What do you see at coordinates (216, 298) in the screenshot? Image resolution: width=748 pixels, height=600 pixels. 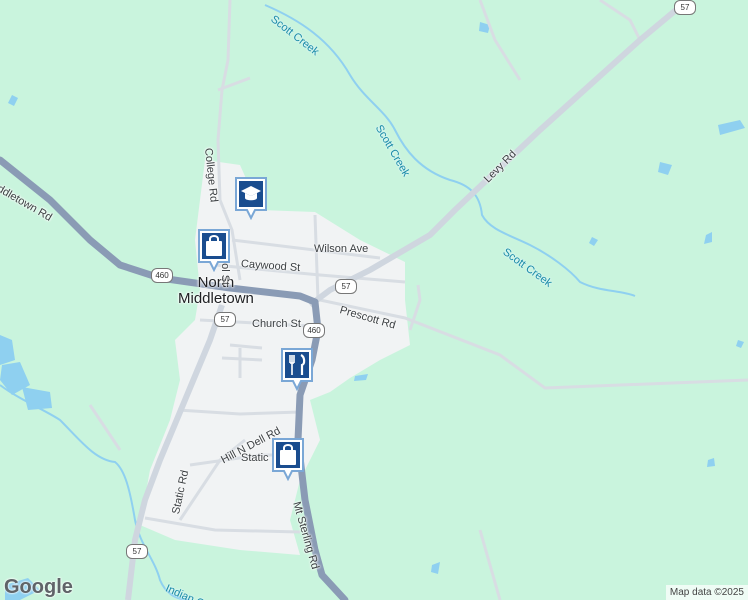 I see `town-label-line-2: Middletown` at bounding box center [216, 298].